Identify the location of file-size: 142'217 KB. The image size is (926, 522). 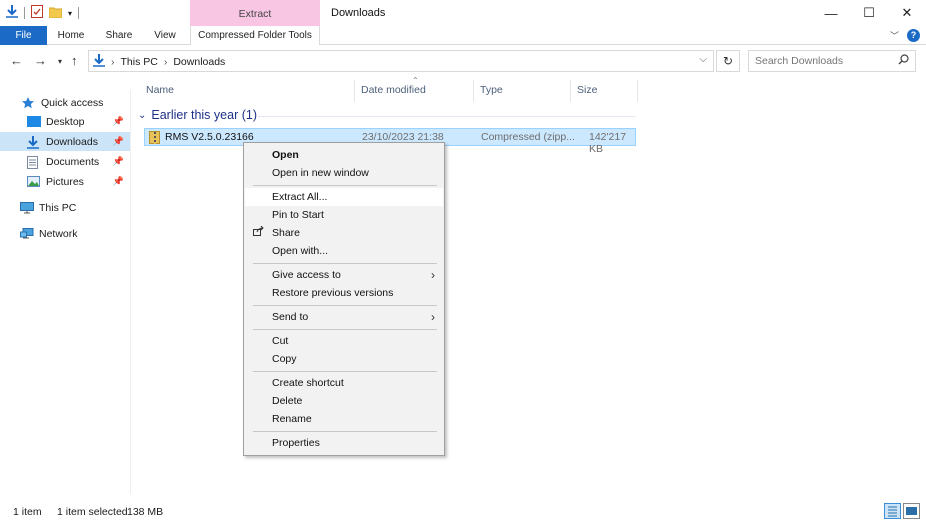
(608, 143).